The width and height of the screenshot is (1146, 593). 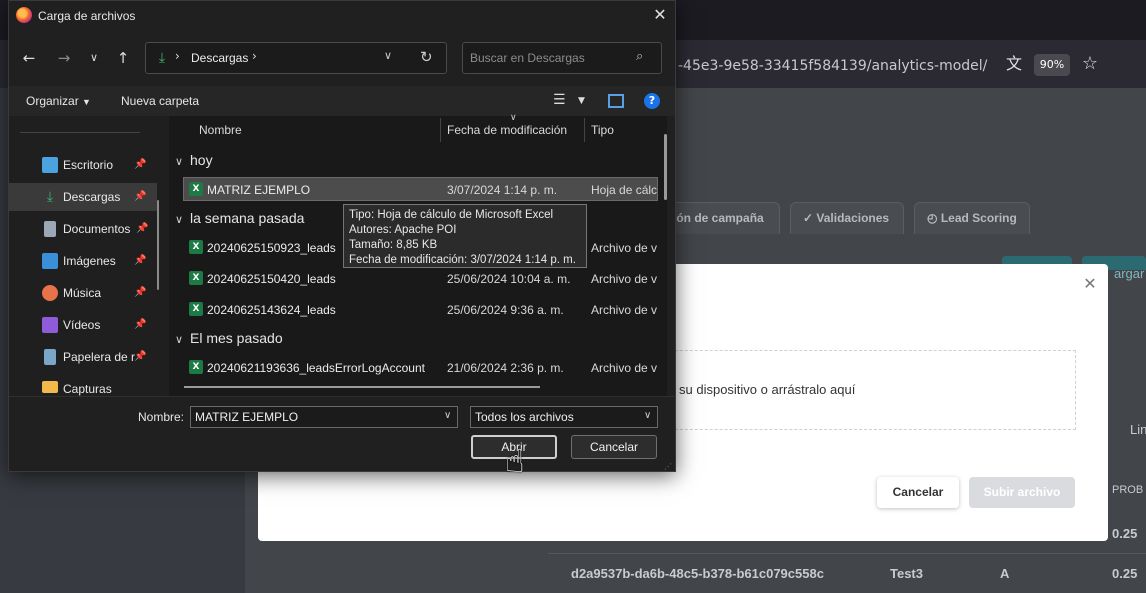 What do you see at coordinates (505, 368) in the screenshot?
I see `file-date: 21/06/2024 2:36 p. m.` at bounding box center [505, 368].